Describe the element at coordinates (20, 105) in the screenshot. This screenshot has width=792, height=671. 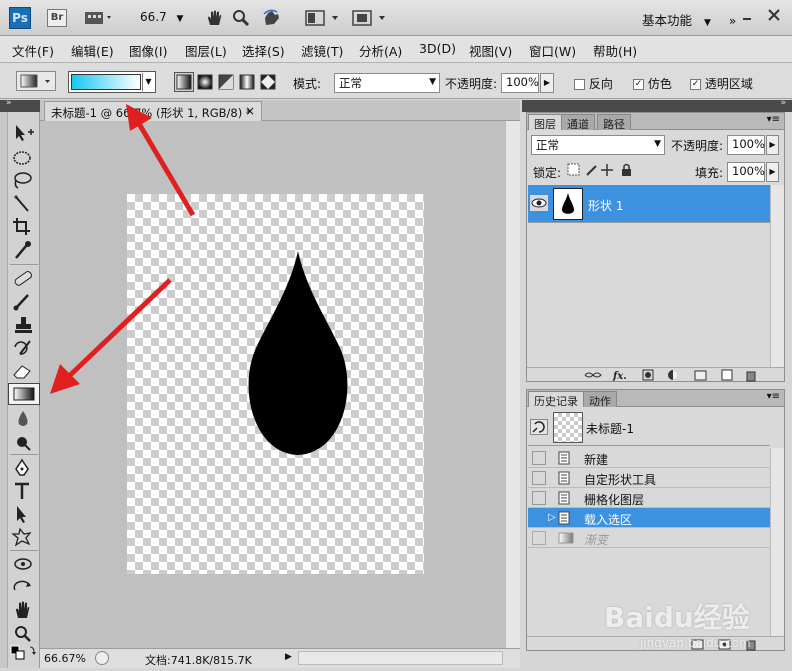
I see `toolbox-header: »` at that location.